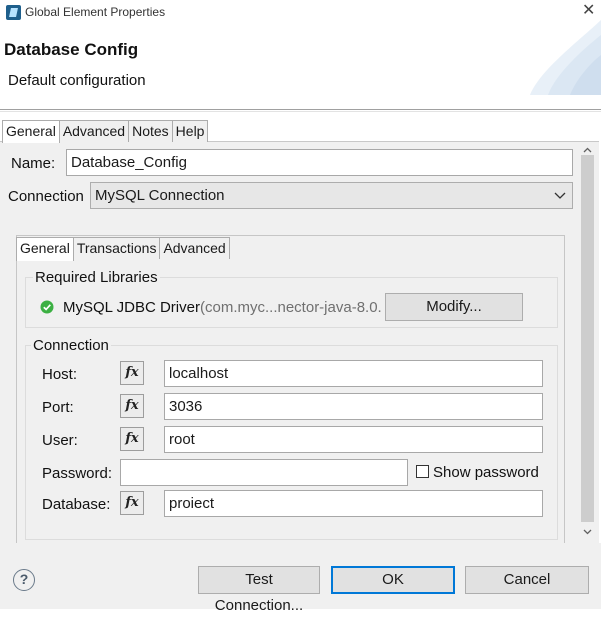  I want to click on chevron-down-icon, so click(560, 199).